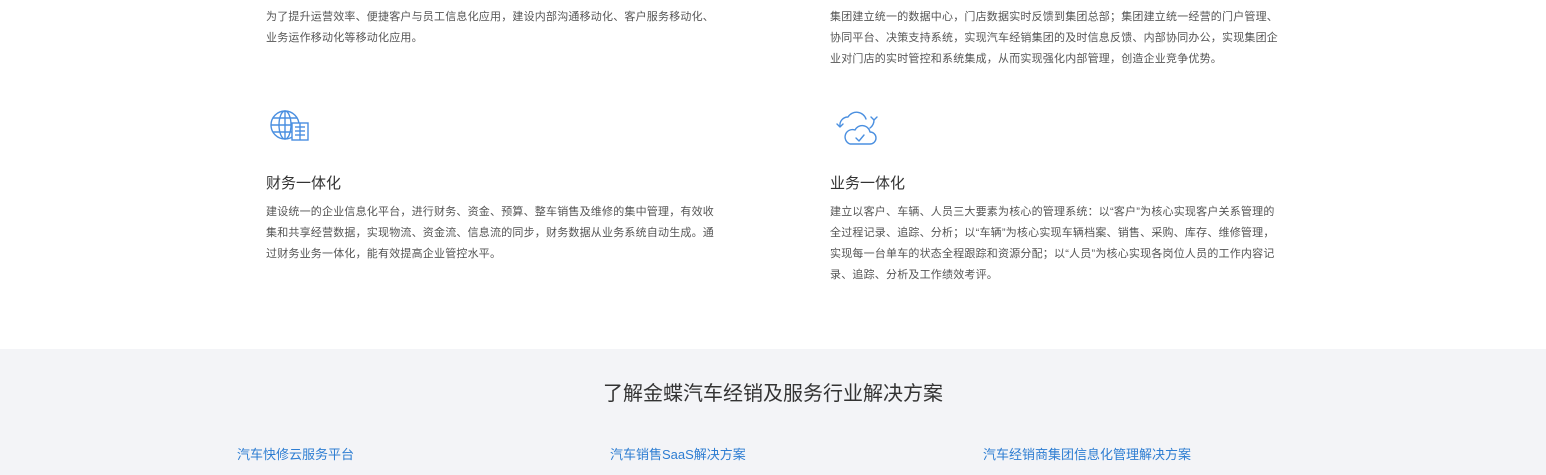  What do you see at coordinates (1087, 453) in the screenshot?
I see `link-dealer-group-management: 汽车经销商集团信息化管理解决方案` at bounding box center [1087, 453].